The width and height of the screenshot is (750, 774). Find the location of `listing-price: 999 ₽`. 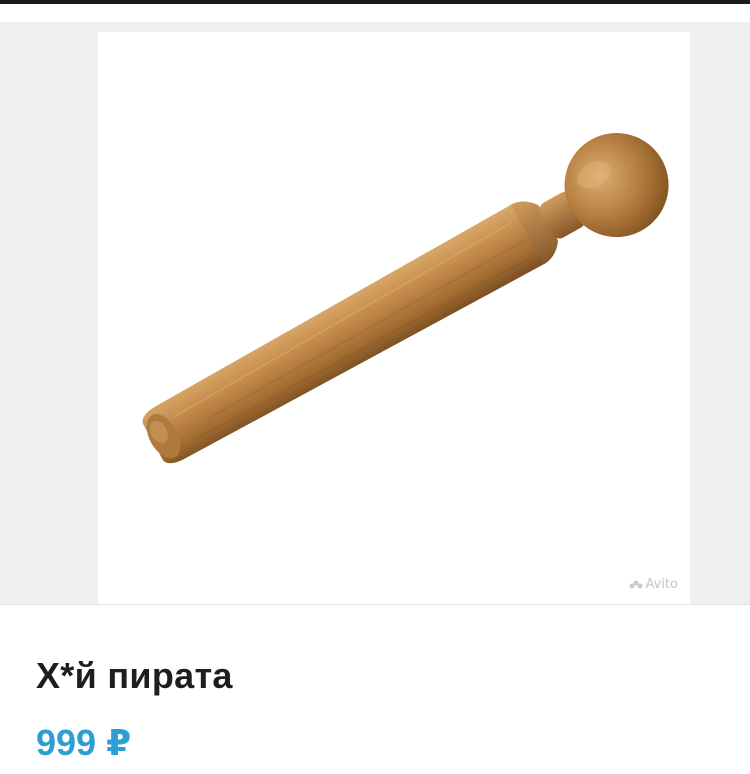

listing-price: 999 ₽ is located at coordinates (84, 742).